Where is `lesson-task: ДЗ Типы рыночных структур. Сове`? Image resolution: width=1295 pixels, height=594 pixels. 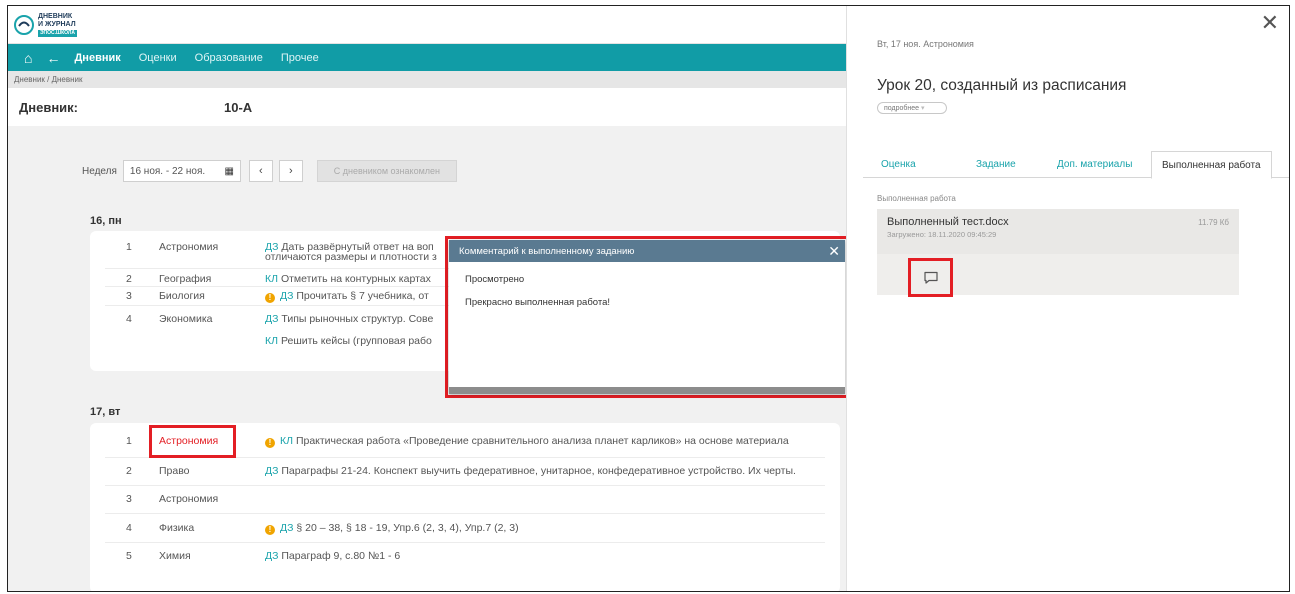 lesson-task: ДЗ Типы рыночных структур. Сове is located at coordinates (349, 319).